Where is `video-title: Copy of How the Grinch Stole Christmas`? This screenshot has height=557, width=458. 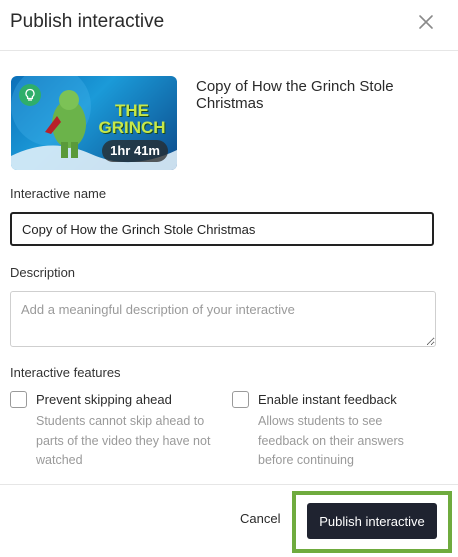
video-title: Copy of How the Grinch Stole Christmas is located at coordinates (295, 95).